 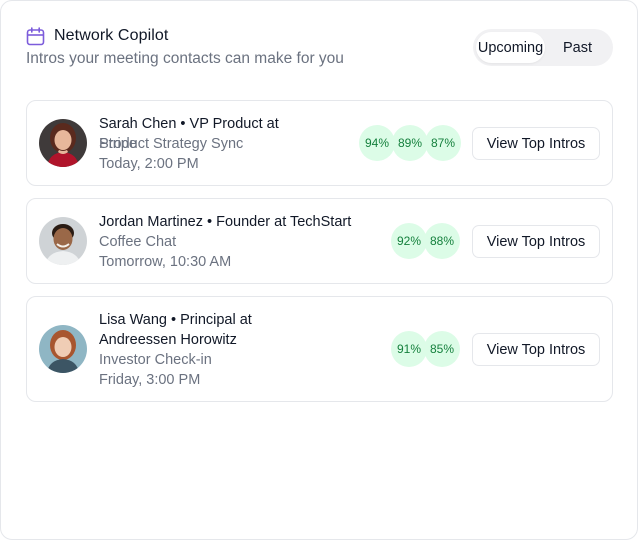 I want to click on score-badge: 94%, so click(x=377, y=143).